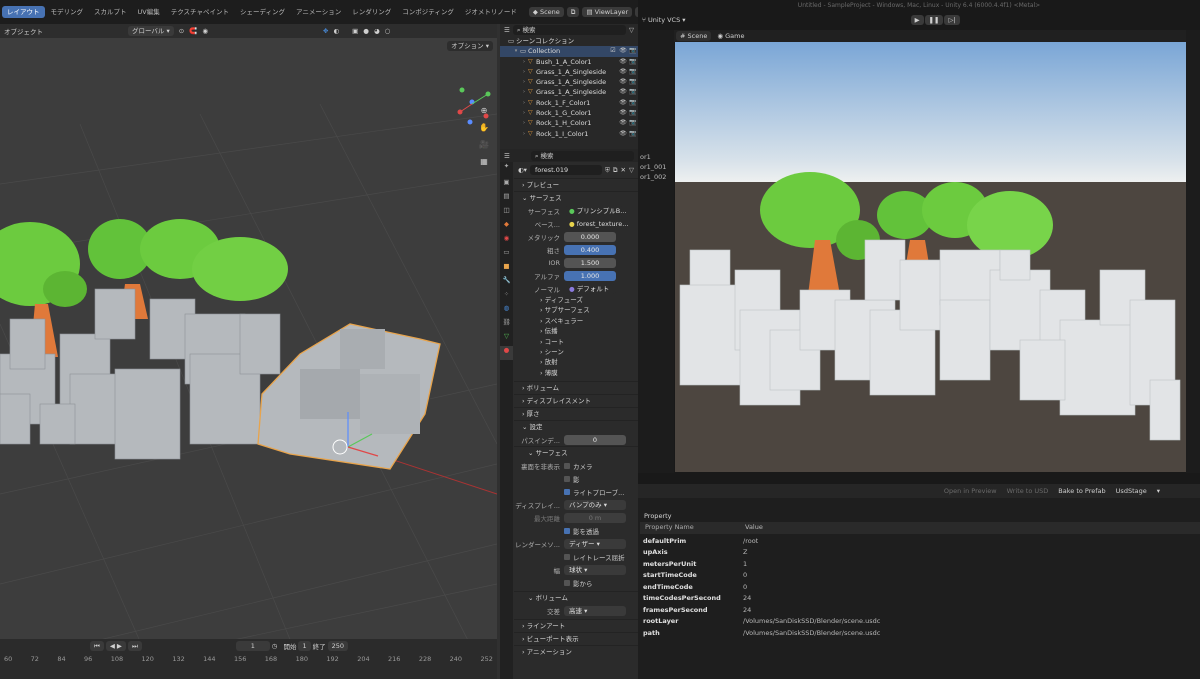 The width and height of the screenshot is (1200, 679). Describe the element at coordinates (582, 155) in the screenshot. I see `properties-search: ⌕ 検索` at that location.